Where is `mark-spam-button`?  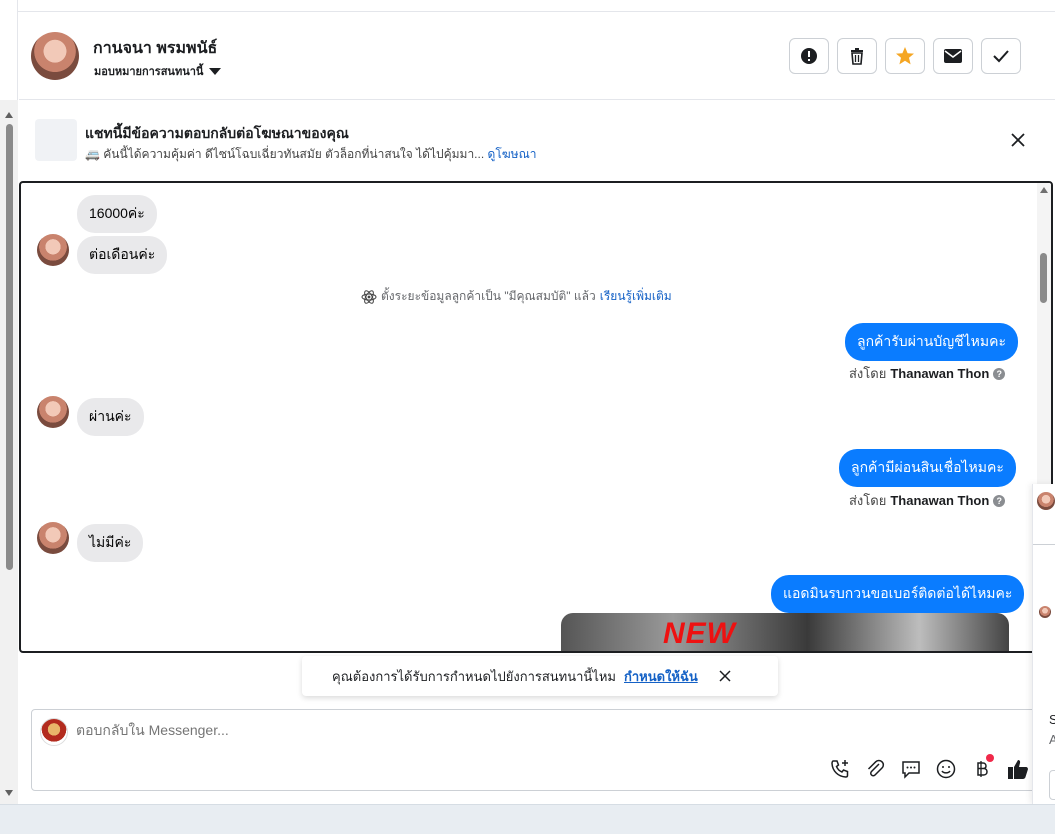 mark-spam-button is located at coordinates (809, 56).